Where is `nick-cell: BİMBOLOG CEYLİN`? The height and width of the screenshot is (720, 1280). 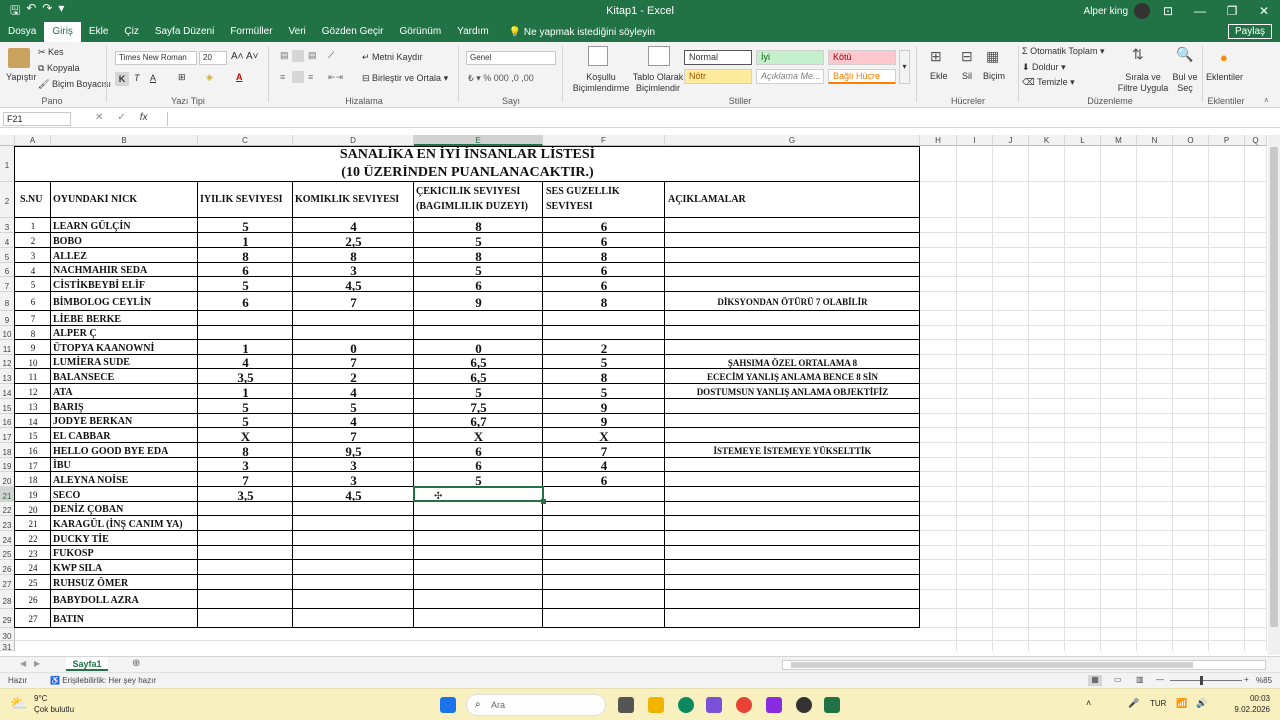
nick-cell: BİMBOLOG CEYLİN is located at coordinates (125, 301).